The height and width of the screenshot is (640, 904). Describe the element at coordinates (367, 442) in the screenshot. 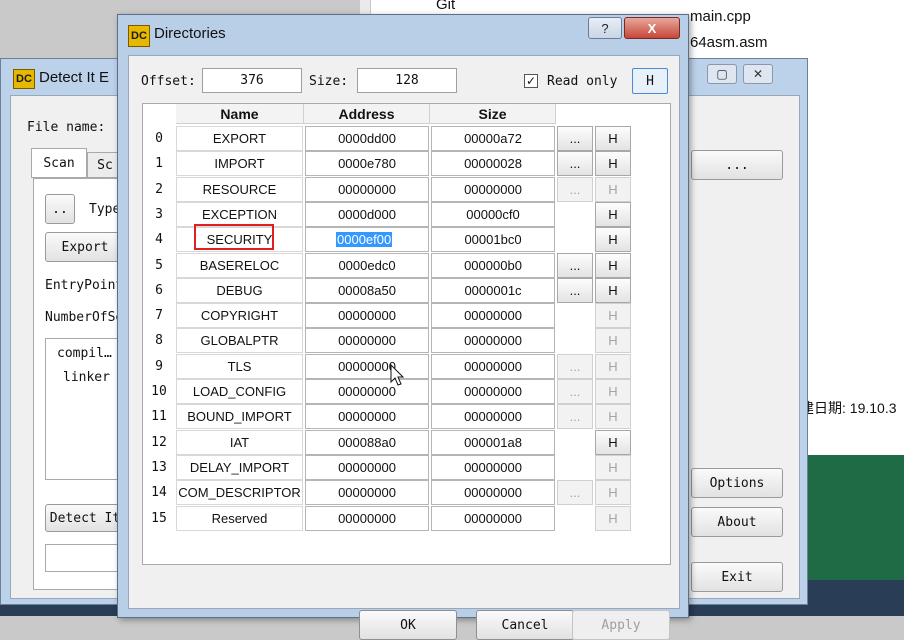

I see `row-address-cell: 000088a0` at that location.